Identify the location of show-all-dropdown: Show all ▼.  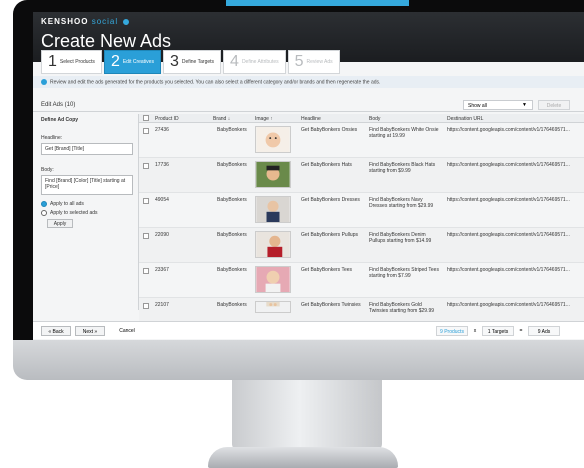
(498, 105).